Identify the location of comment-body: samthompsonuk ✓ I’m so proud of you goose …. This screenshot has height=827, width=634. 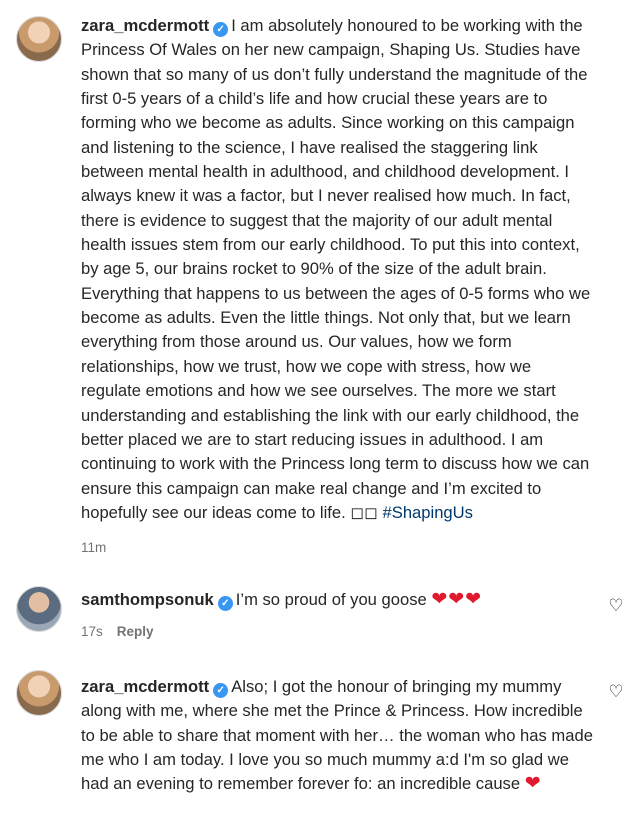
(337, 600).